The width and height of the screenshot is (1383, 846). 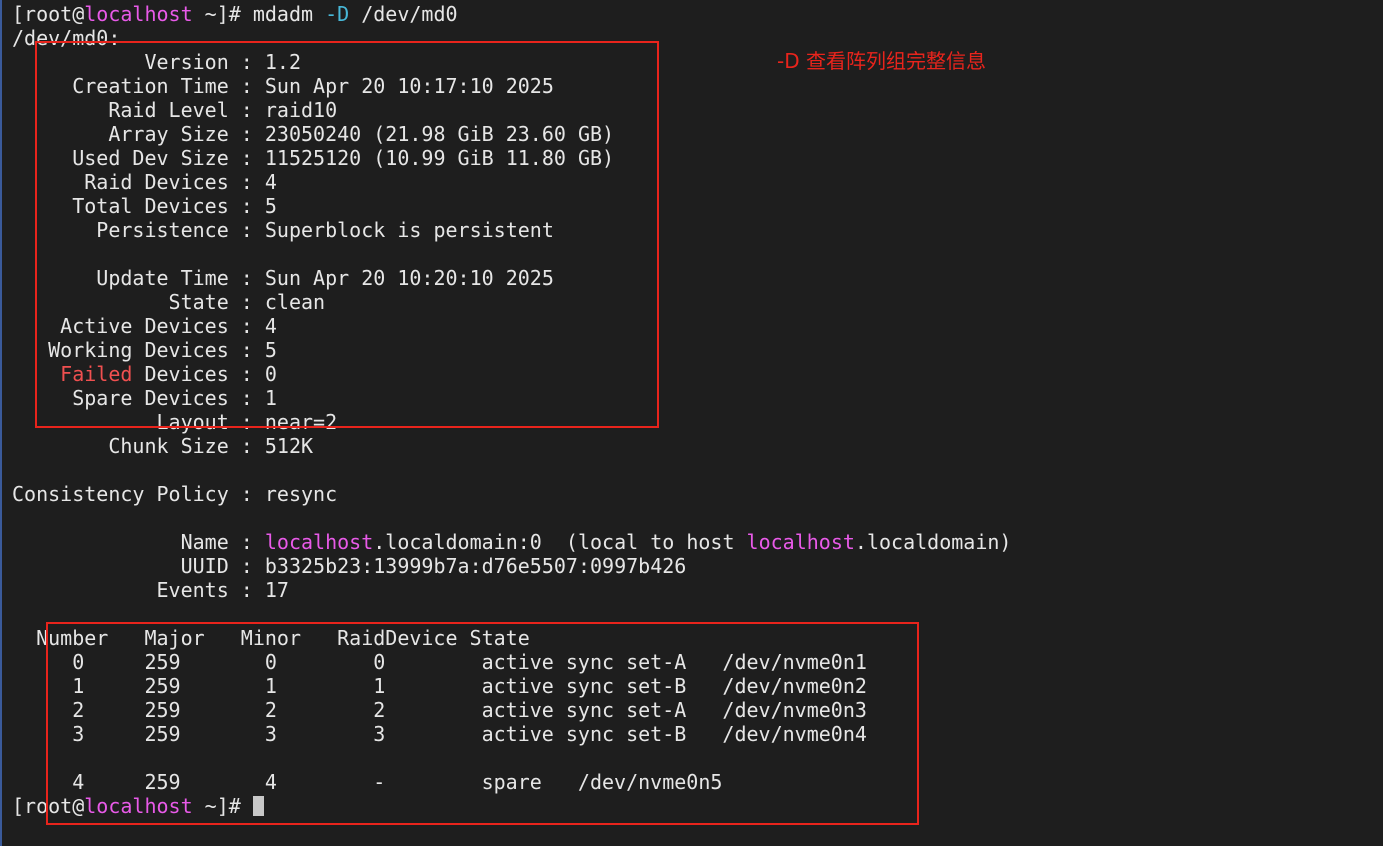 I want to click on prompt-open: [root@, so click(x=48, y=14).